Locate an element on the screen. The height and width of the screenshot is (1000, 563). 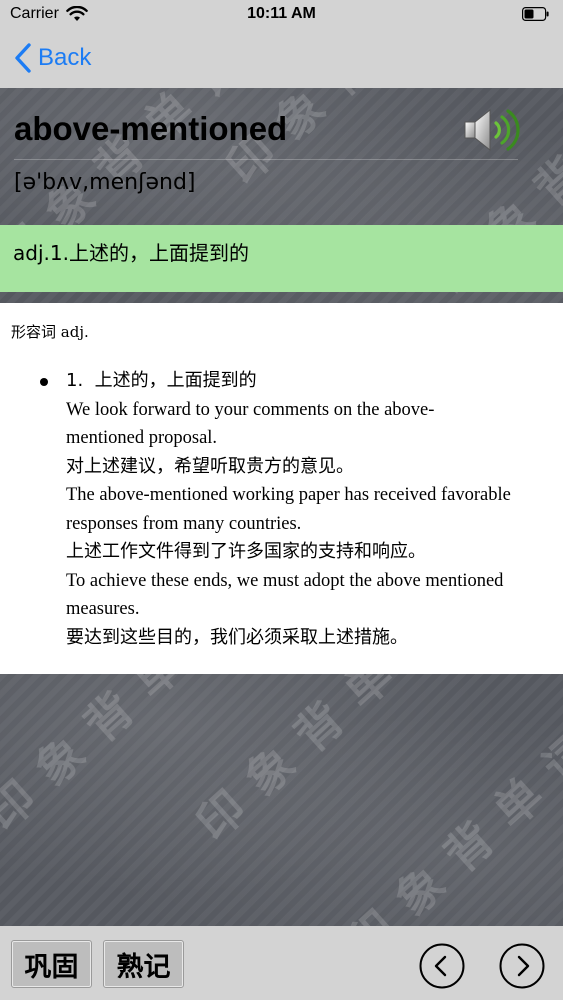
part-of-speech-label: 形容词 adj. is located at coordinates (50, 332).